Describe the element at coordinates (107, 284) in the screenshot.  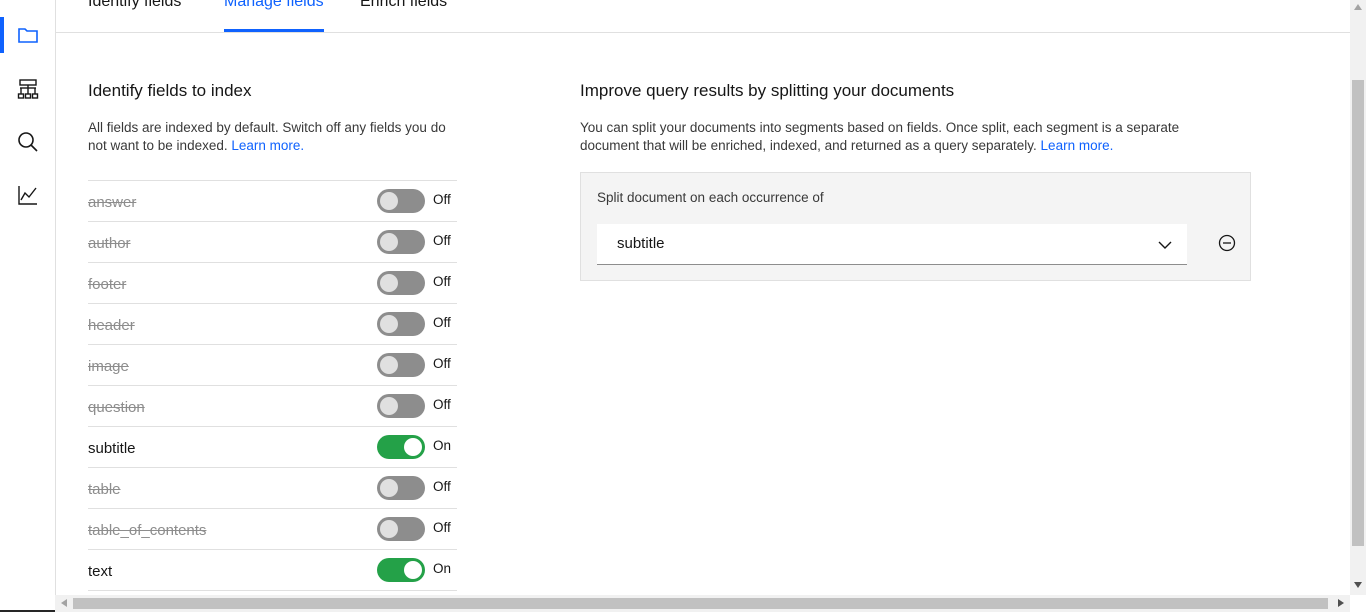
I see `field-name: footer` at that location.